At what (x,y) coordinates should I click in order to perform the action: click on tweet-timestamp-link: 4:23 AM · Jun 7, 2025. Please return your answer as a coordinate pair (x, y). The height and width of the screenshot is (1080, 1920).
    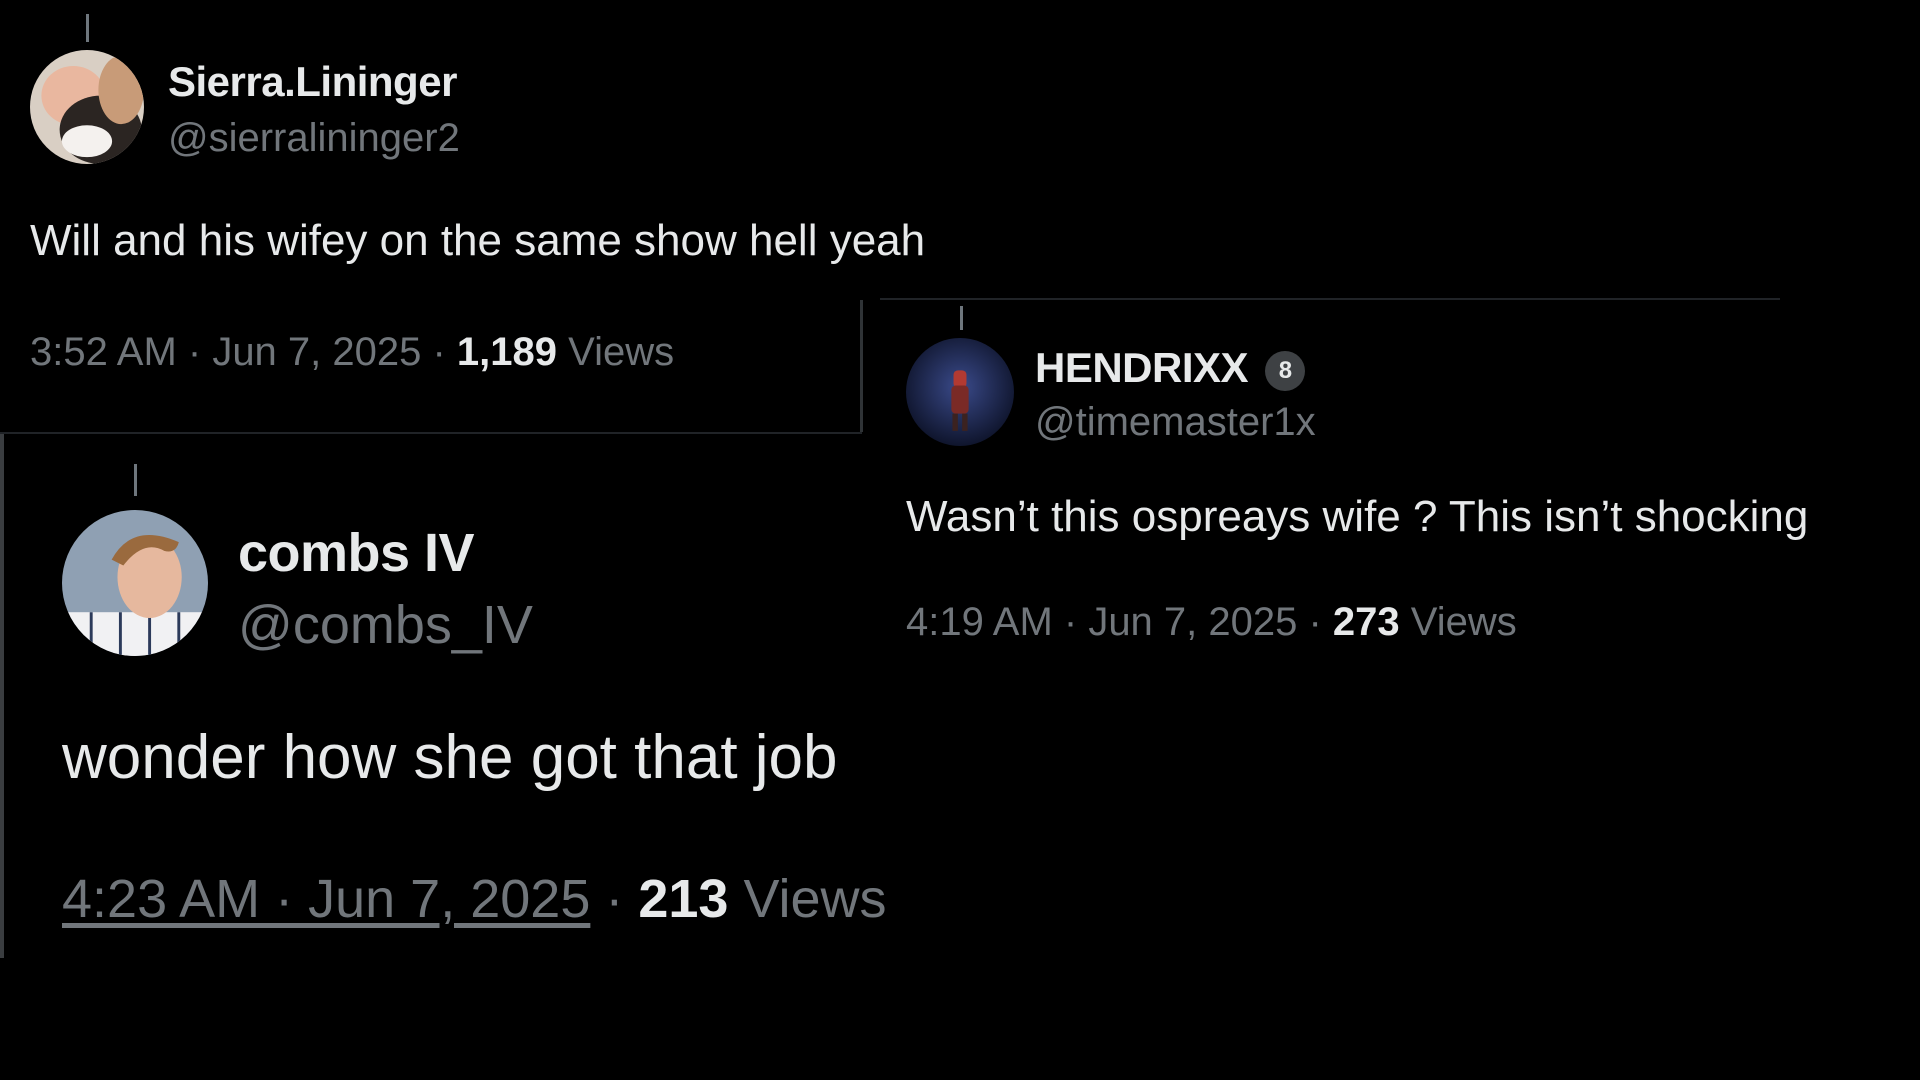
    Looking at the image, I should click on (326, 899).